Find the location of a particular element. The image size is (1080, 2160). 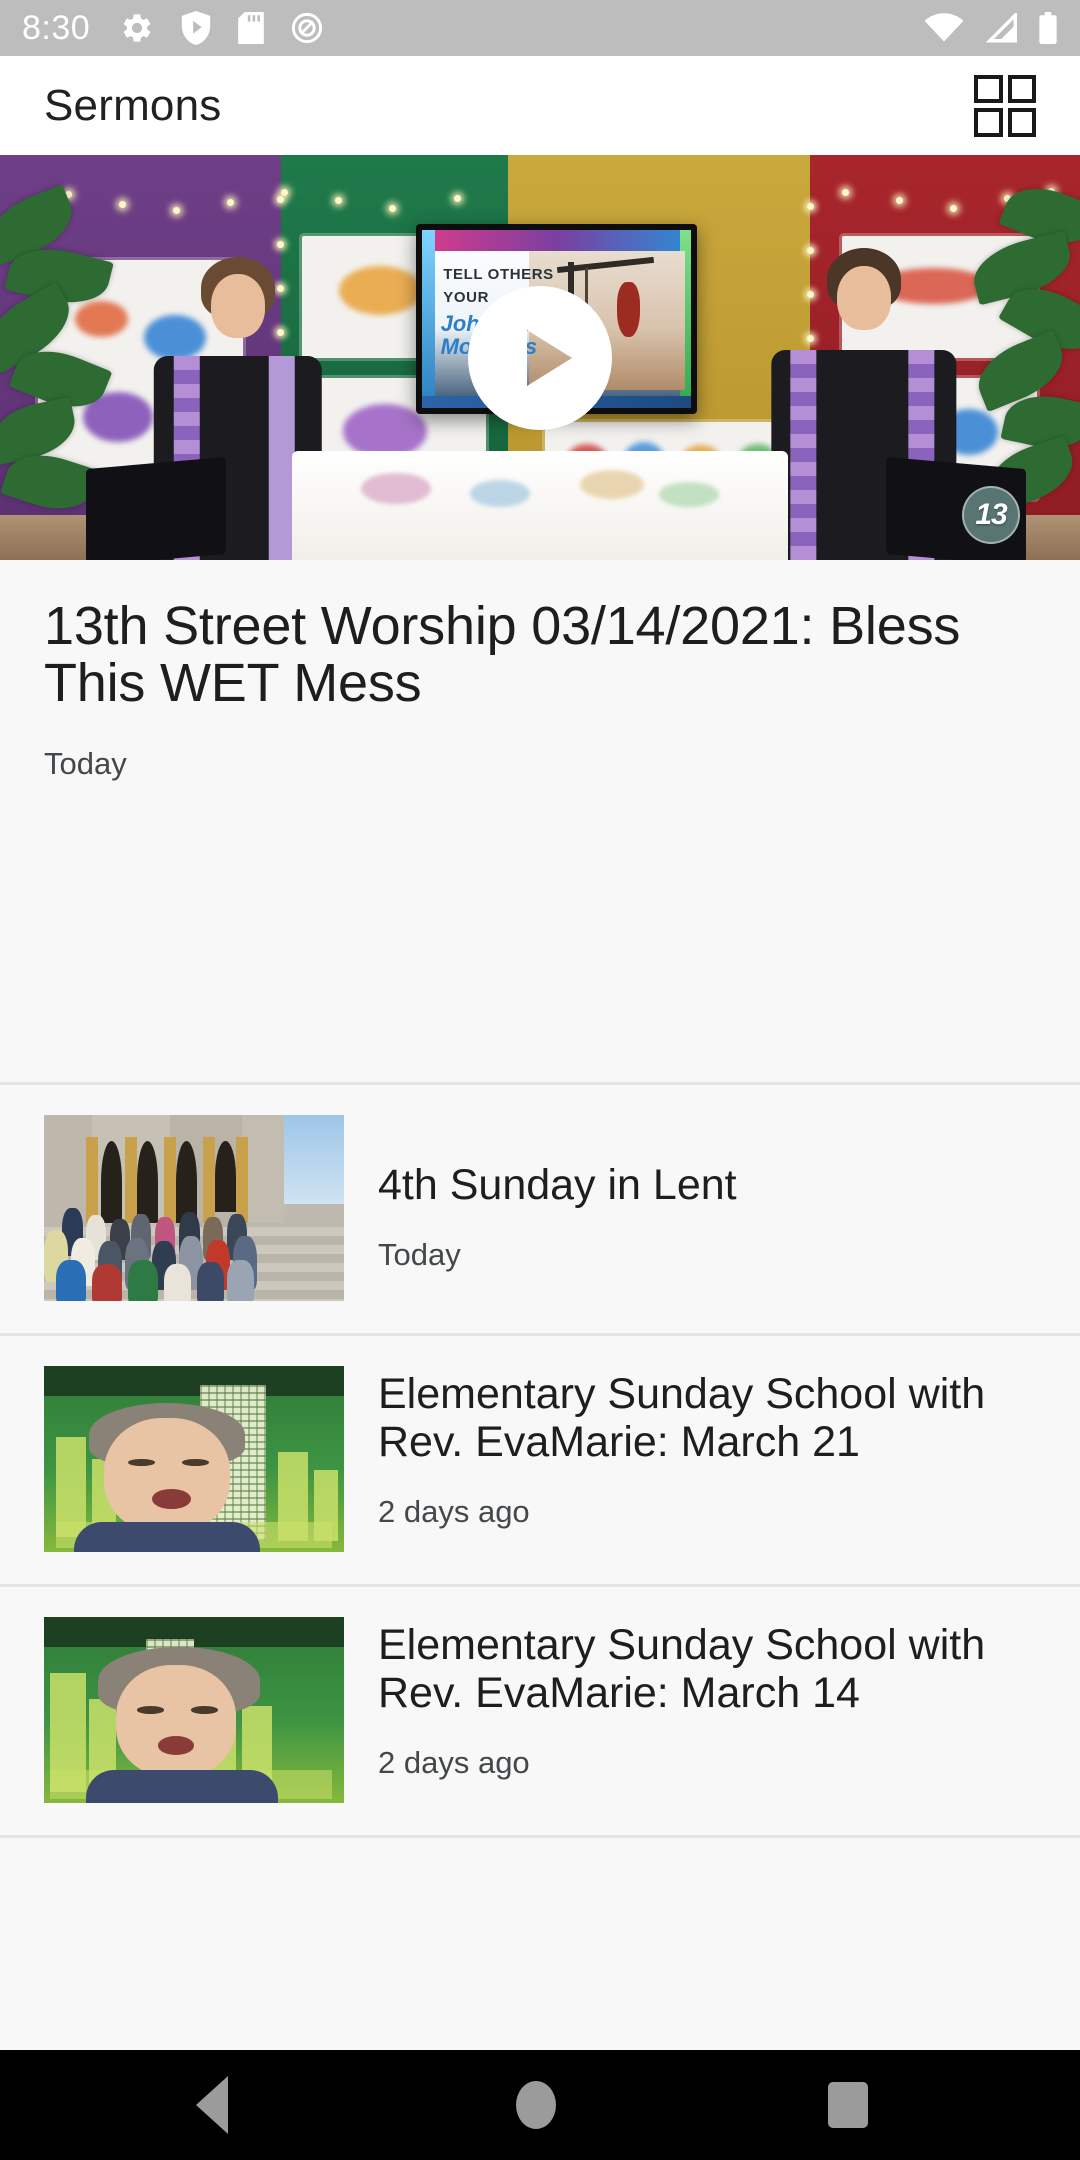

circle-q-icon is located at coordinates (307, 28).